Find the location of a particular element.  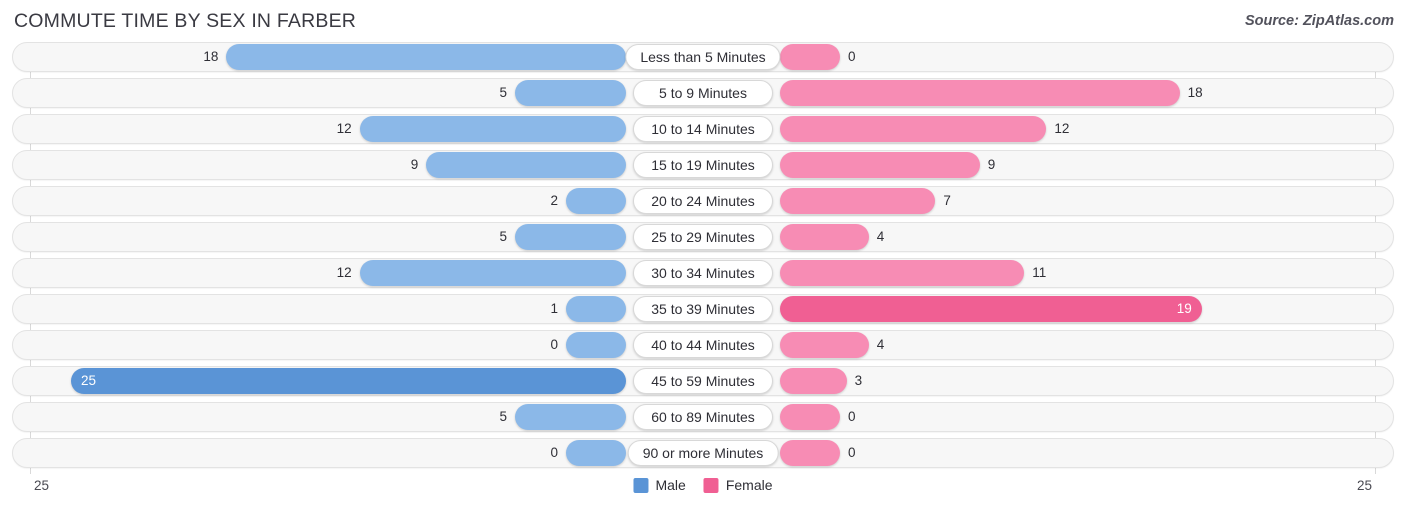

category-label: 10 to 14 Minutes is located at coordinates (703, 129).